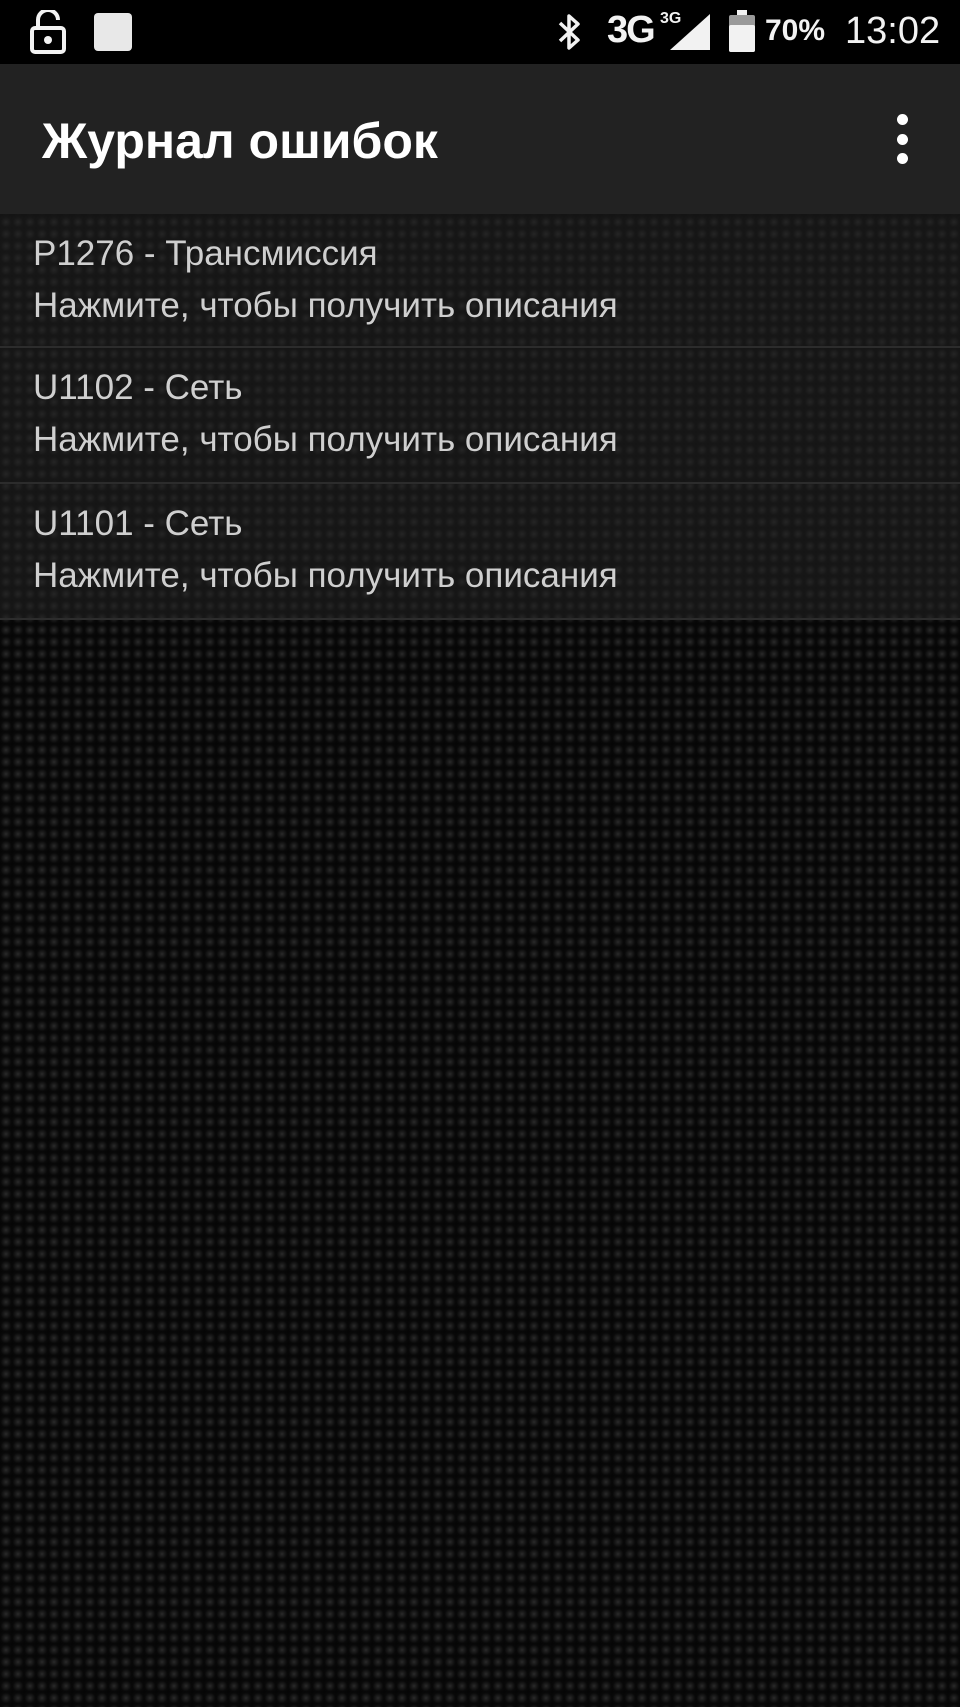 This screenshot has height=1707, width=960. I want to click on bluetooth-icon, so click(569, 32).